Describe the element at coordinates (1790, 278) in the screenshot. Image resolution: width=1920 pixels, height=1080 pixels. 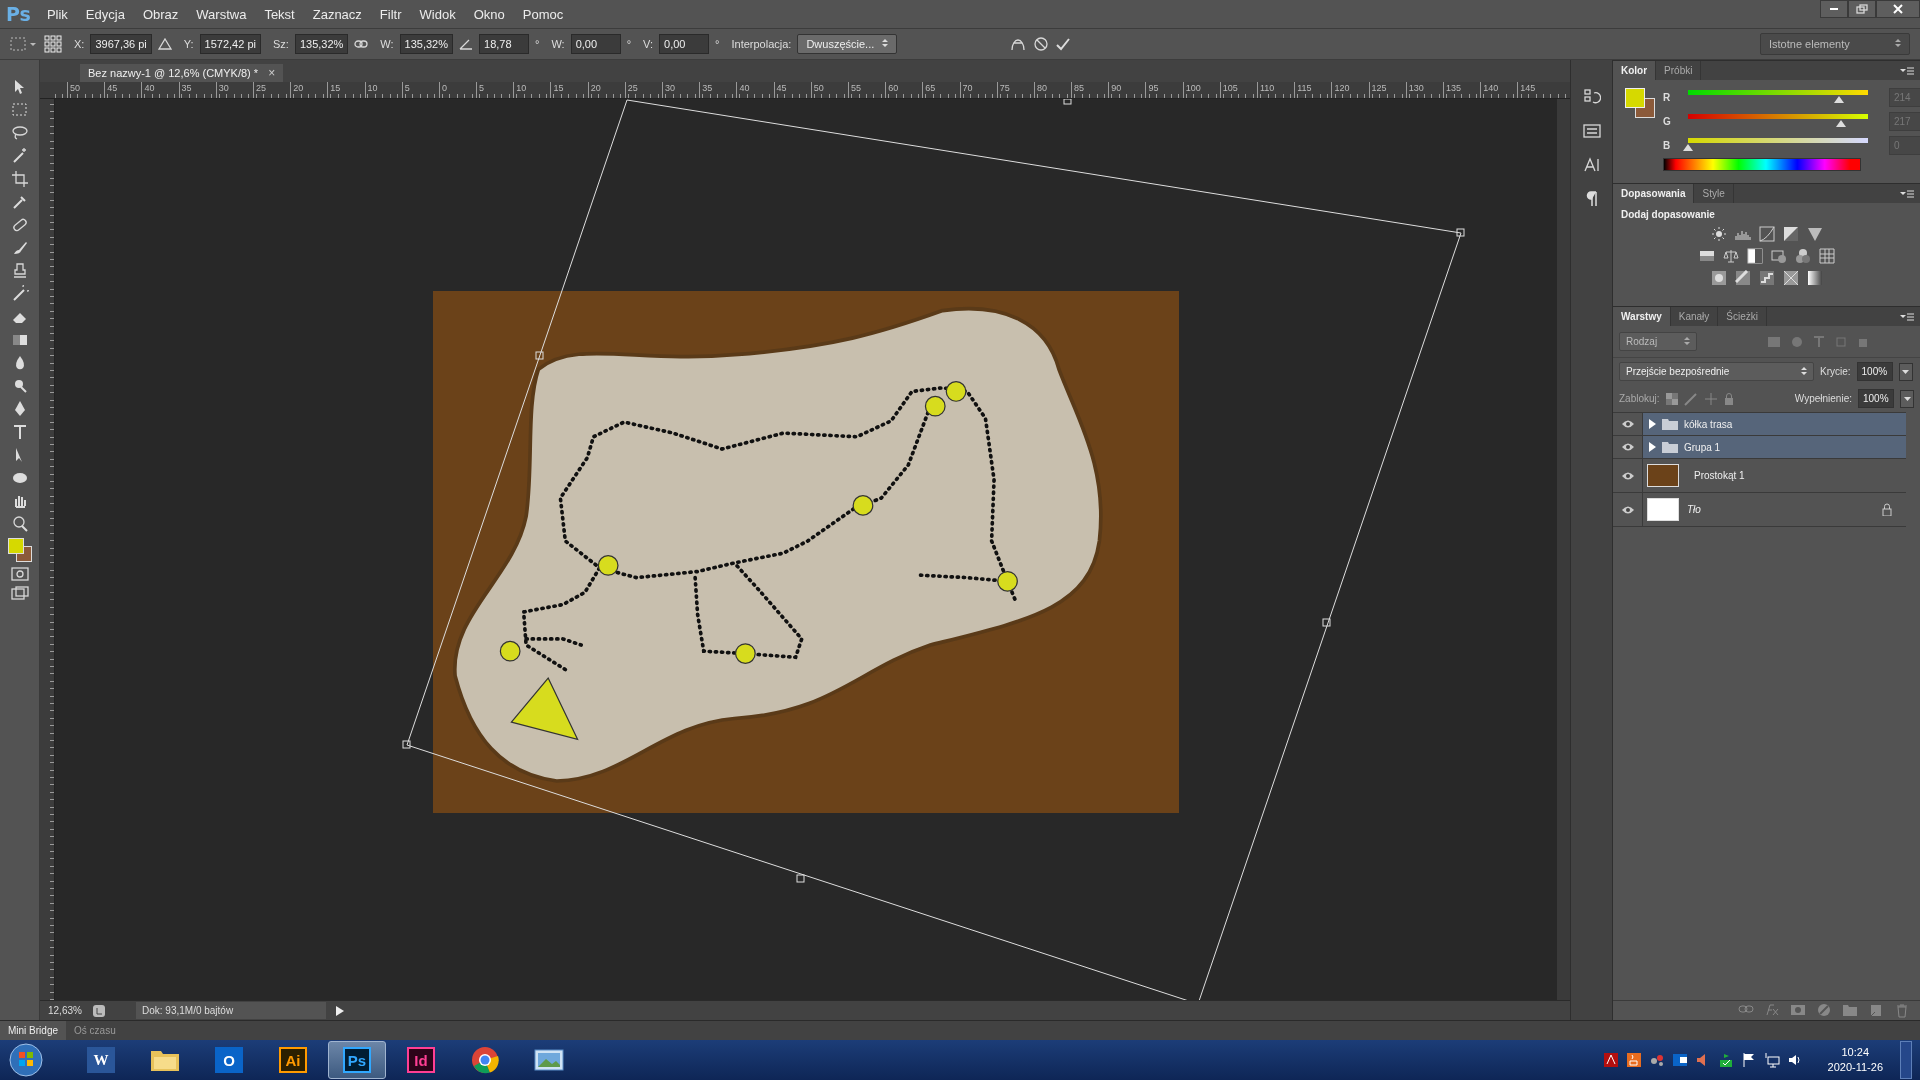
I see `cross-square-icon` at that location.